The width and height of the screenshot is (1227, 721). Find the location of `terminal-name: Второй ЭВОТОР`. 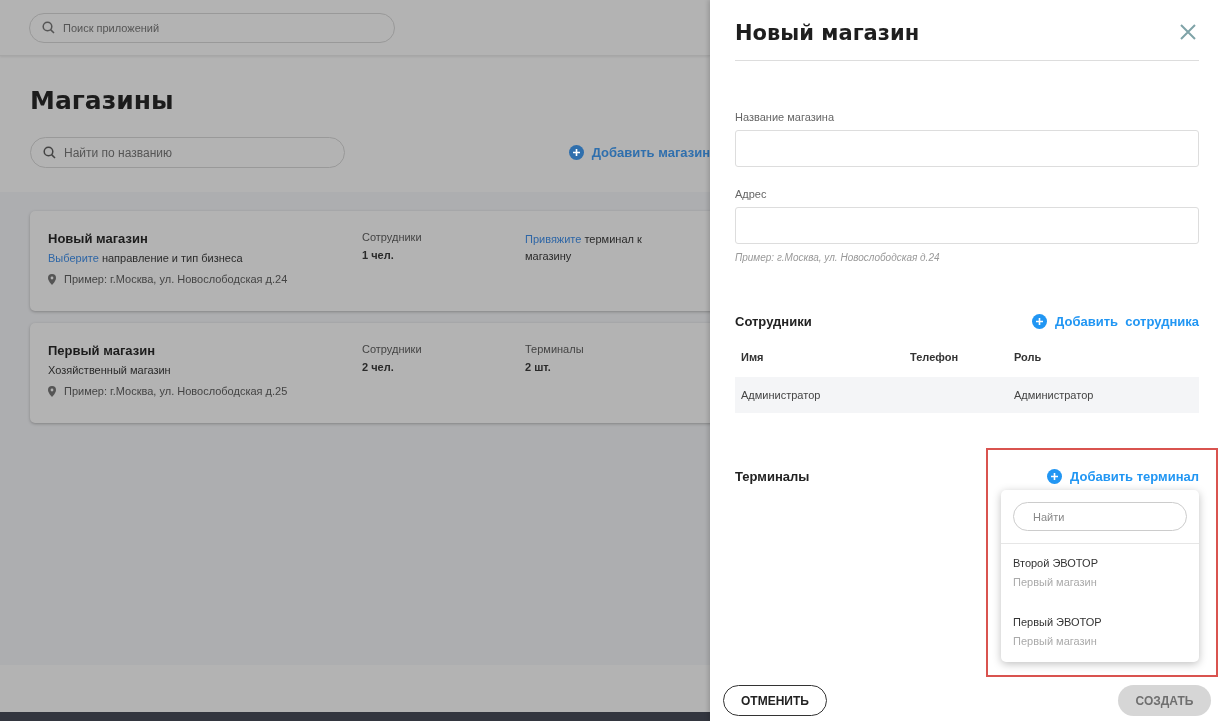

terminal-name: Второй ЭВОТОР is located at coordinates (1056, 563).